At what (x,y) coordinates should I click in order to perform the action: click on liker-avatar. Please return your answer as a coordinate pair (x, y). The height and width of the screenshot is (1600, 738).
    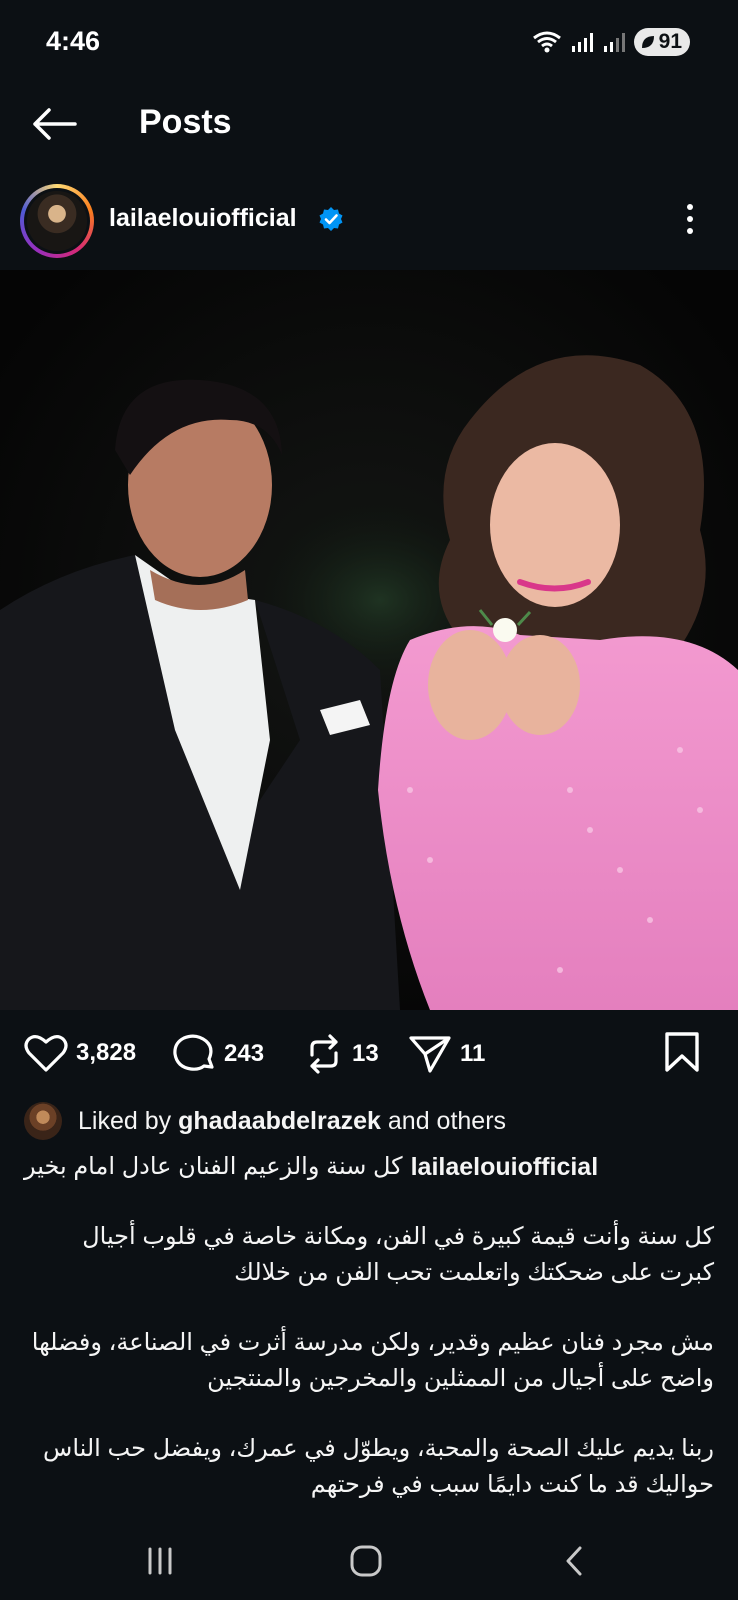
    Looking at the image, I should click on (43, 1121).